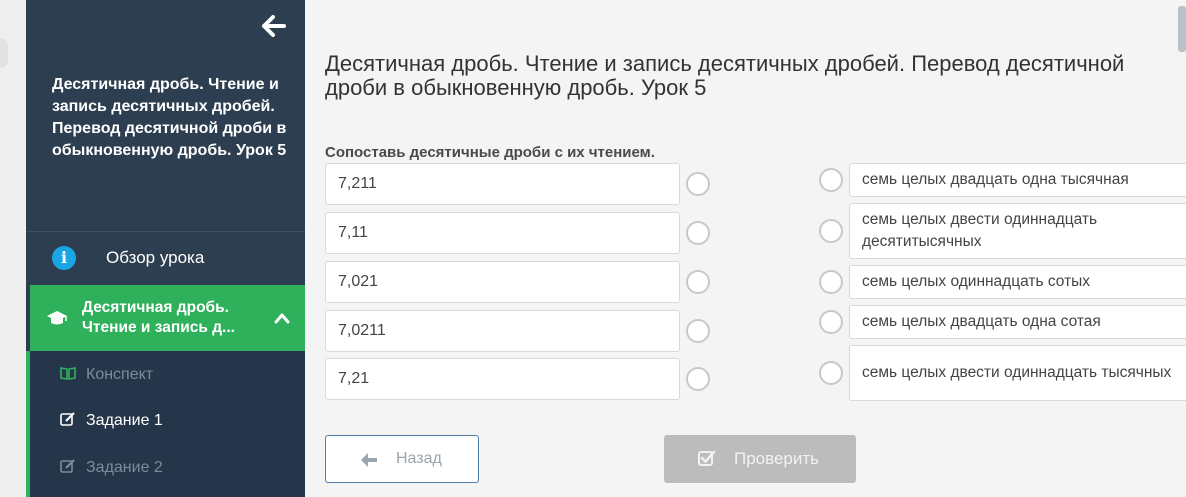 Image resolution: width=1186 pixels, height=497 pixels. What do you see at coordinates (502, 331) in the screenshot?
I see `left-match-item: 7,0211` at bounding box center [502, 331].